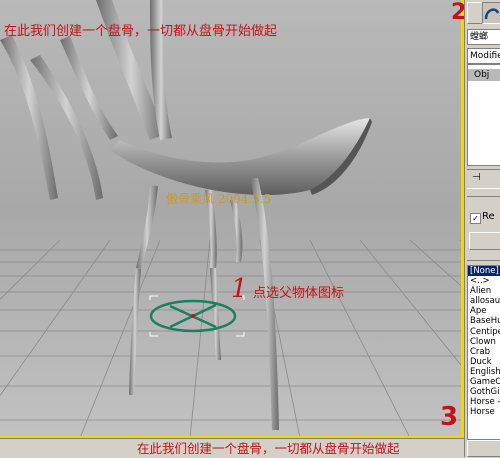  What do you see at coordinates (484, 412) in the screenshot?
I see `list-item: Horse` at bounding box center [484, 412].